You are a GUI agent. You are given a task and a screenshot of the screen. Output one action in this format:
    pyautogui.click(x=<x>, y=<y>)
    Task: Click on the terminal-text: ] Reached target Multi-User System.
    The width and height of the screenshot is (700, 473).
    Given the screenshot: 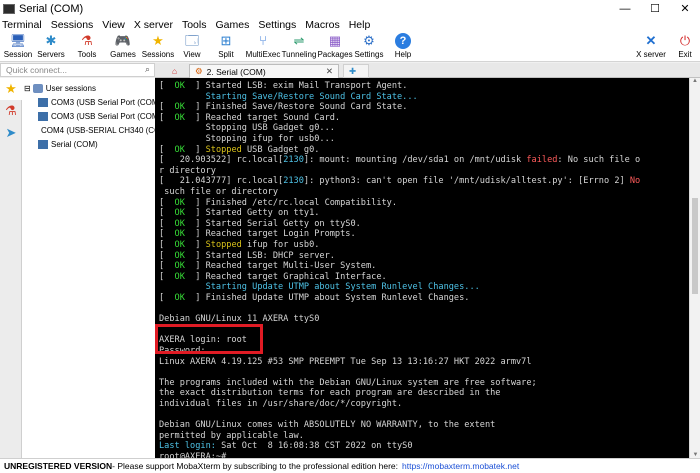 What is the action you would take?
    pyautogui.click(x=280, y=266)
    